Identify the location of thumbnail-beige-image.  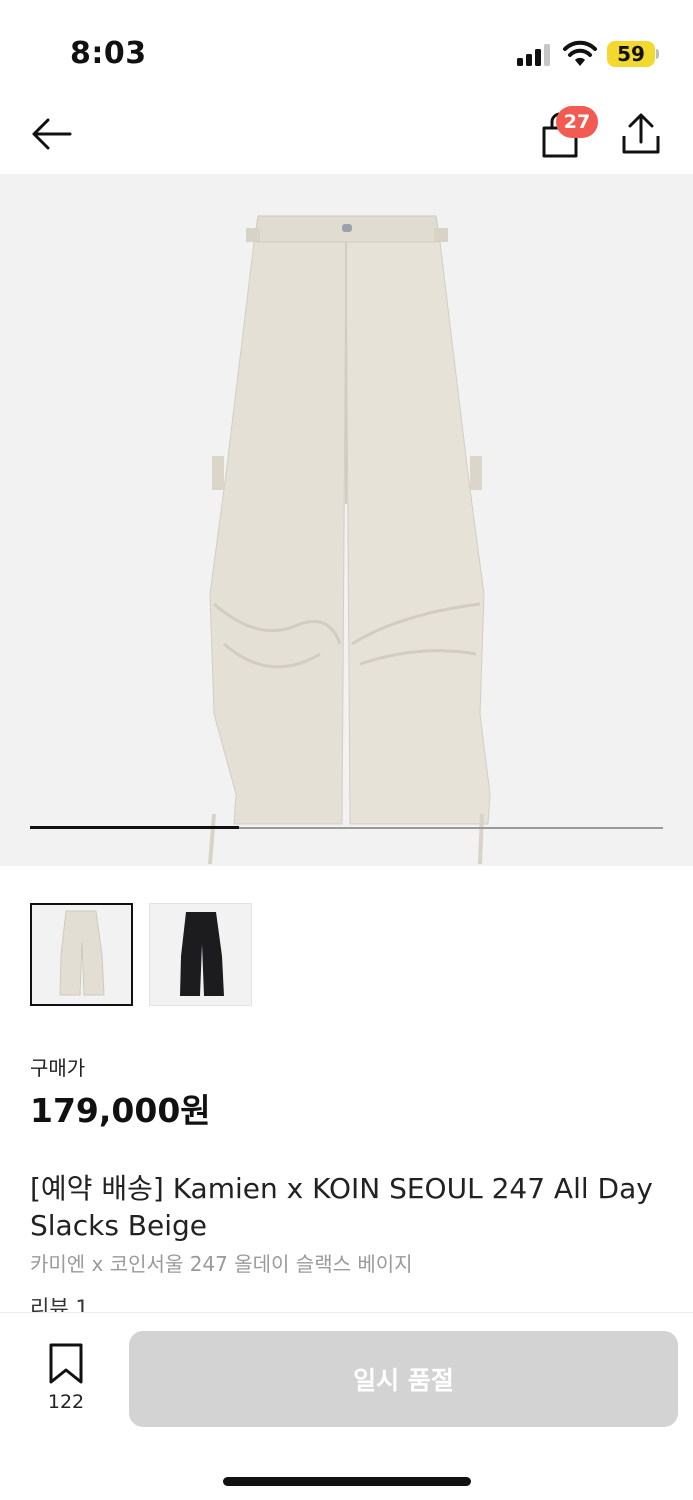
(82, 953).